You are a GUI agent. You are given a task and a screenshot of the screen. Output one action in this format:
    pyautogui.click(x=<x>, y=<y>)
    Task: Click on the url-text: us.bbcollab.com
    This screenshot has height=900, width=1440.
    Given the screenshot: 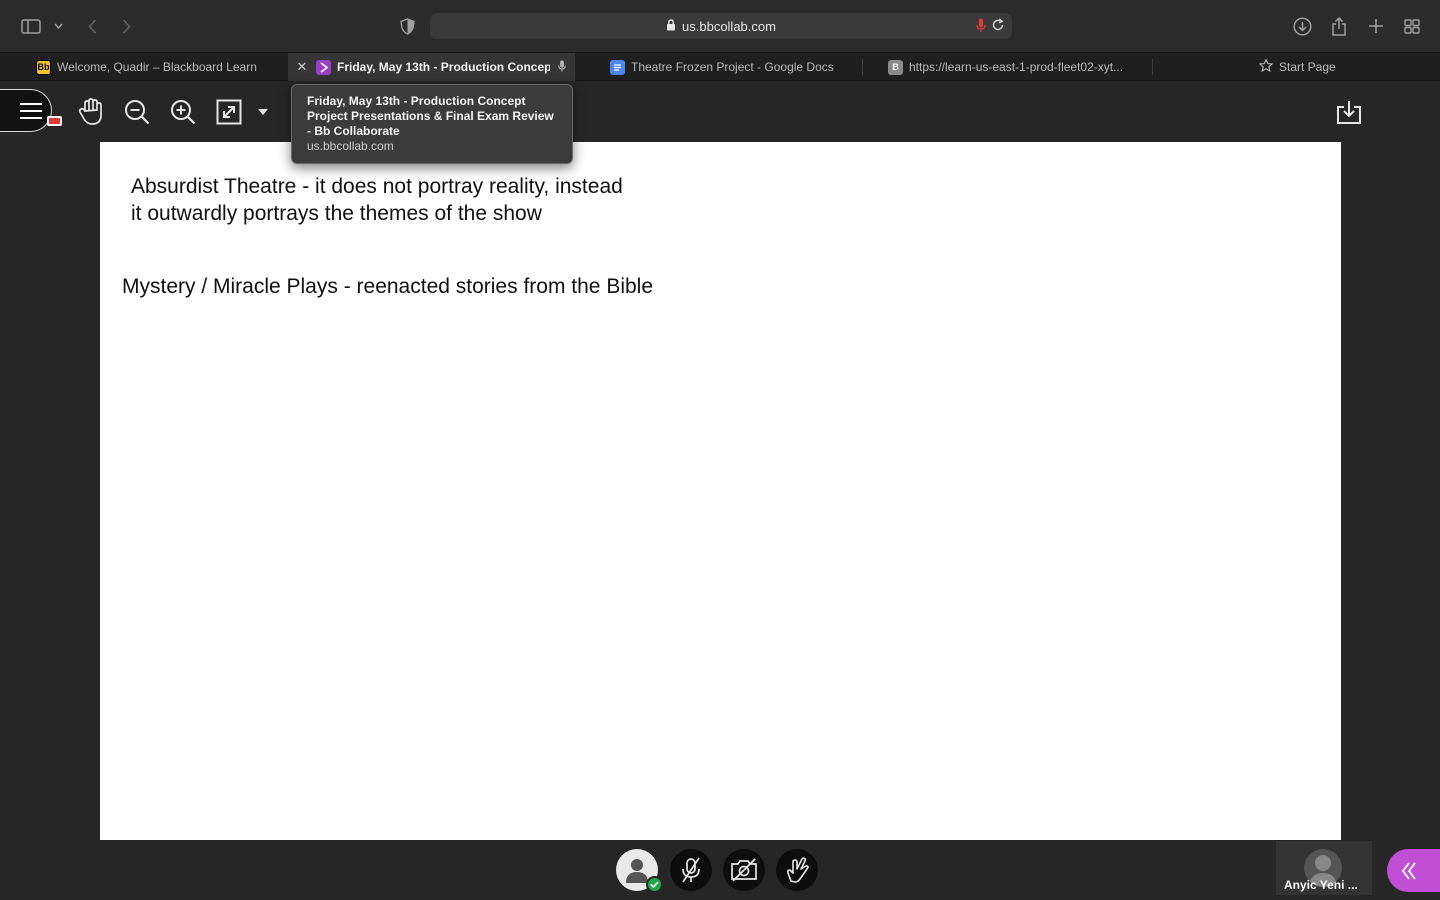 What is the action you would take?
    pyautogui.click(x=729, y=26)
    